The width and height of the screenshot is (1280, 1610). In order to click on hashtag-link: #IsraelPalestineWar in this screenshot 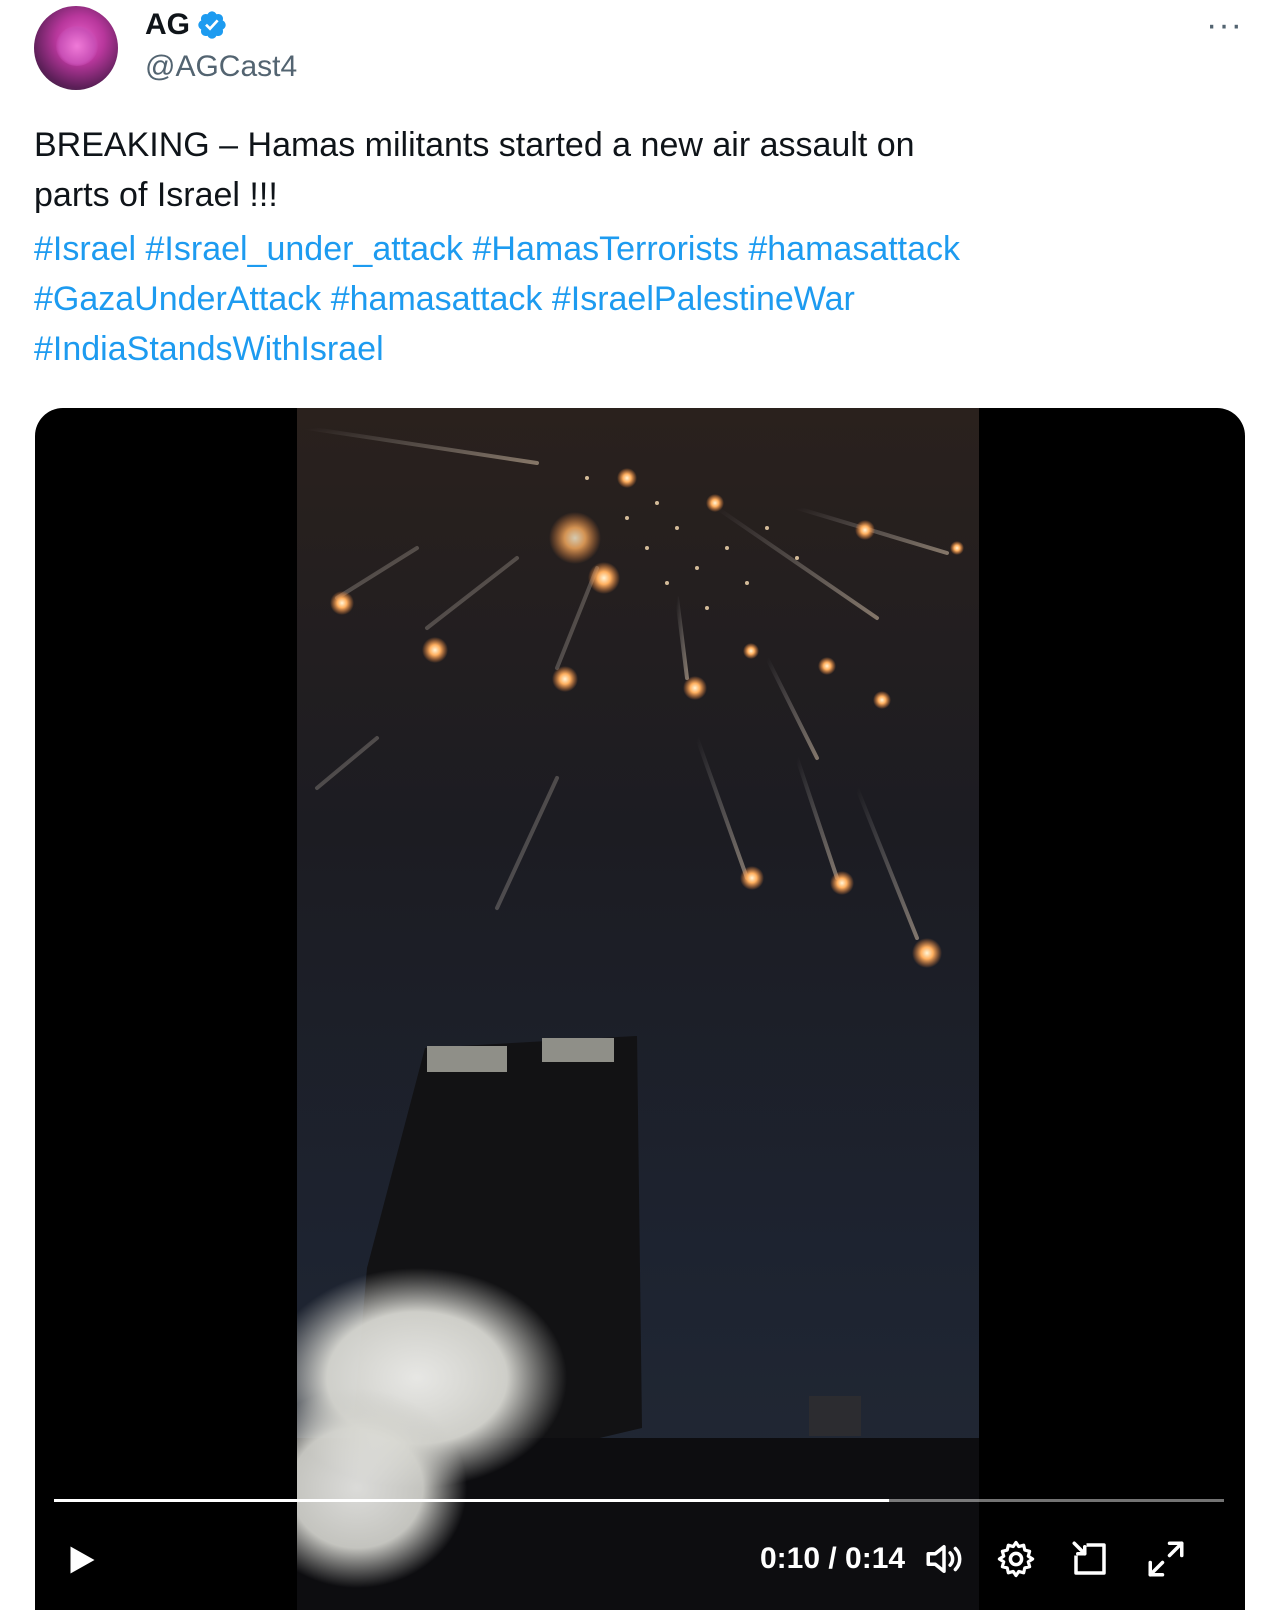, I will do `click(703, 299)`.